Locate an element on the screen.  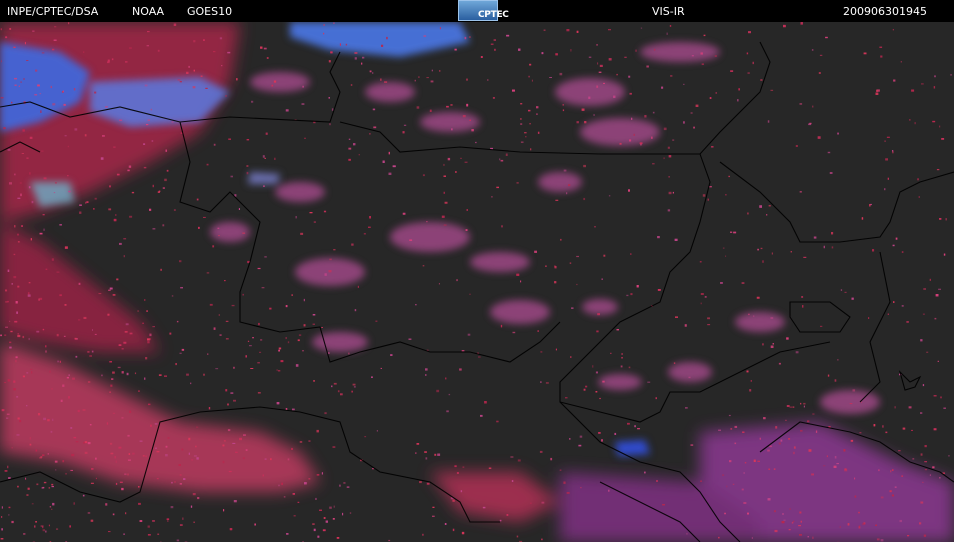
high-cloud-fleck is located at coordinates (264, 178).